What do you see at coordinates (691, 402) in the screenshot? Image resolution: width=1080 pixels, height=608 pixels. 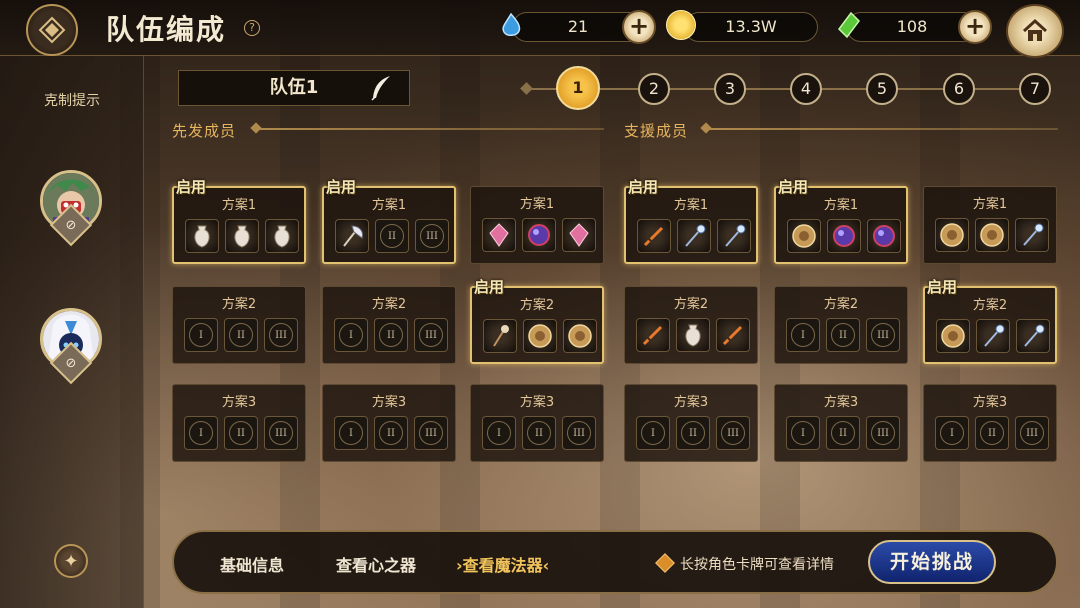 I see `plan-title: 方案3` at bounding box center [691, 402].